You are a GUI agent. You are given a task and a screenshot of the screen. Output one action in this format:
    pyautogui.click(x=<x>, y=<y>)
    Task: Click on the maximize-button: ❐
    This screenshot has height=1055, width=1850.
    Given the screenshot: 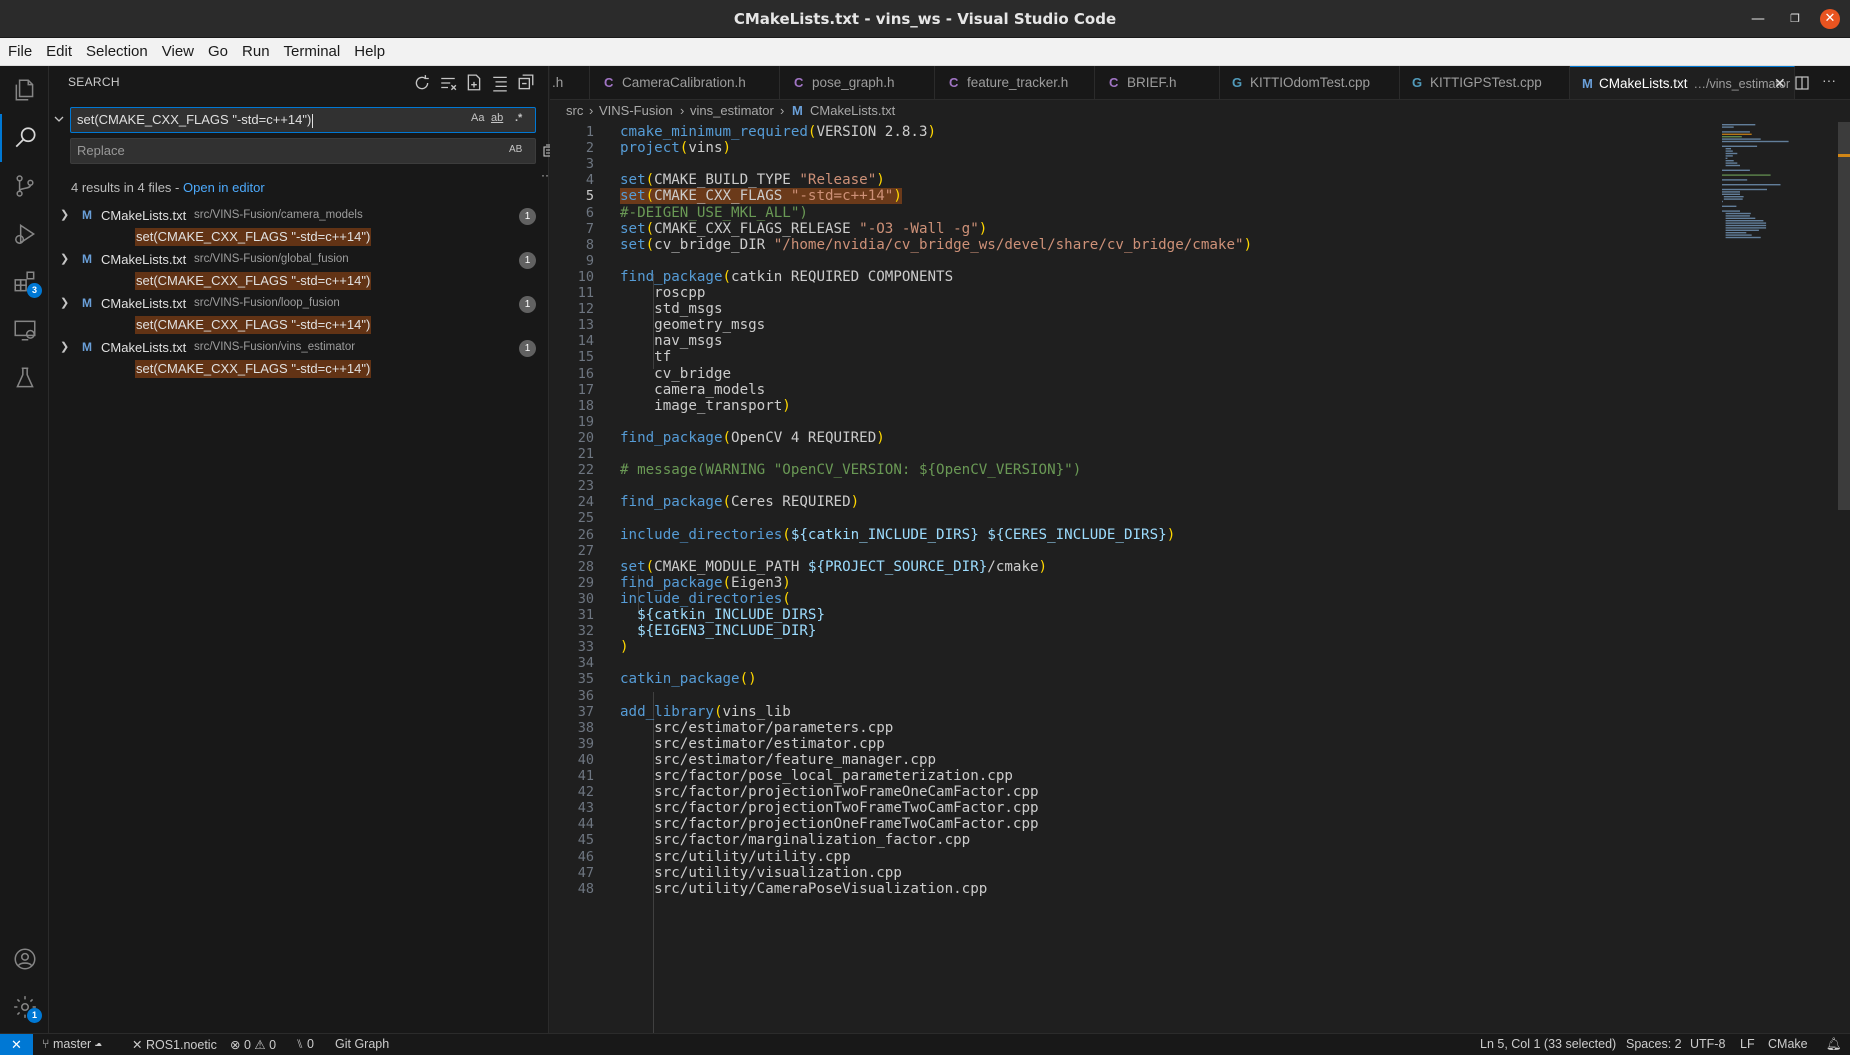 What is the action you would take?
    pyautogui.click(x=1795, y=19)
    